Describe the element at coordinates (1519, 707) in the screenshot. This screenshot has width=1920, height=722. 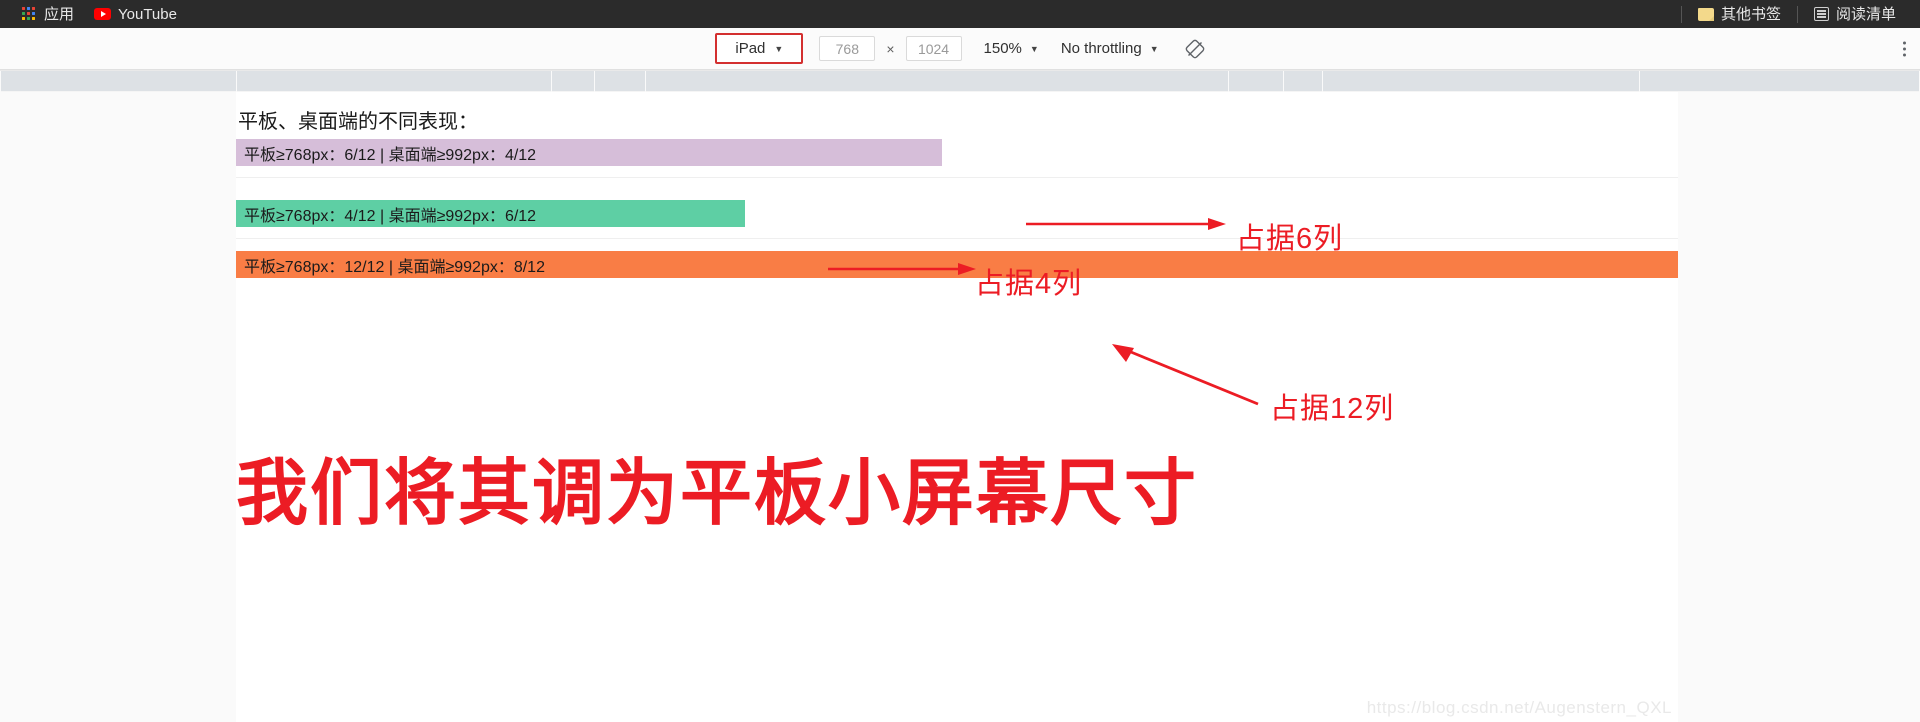
I see `watermark: https://blog.csdn.net/Augenstern_QXL` at that location.